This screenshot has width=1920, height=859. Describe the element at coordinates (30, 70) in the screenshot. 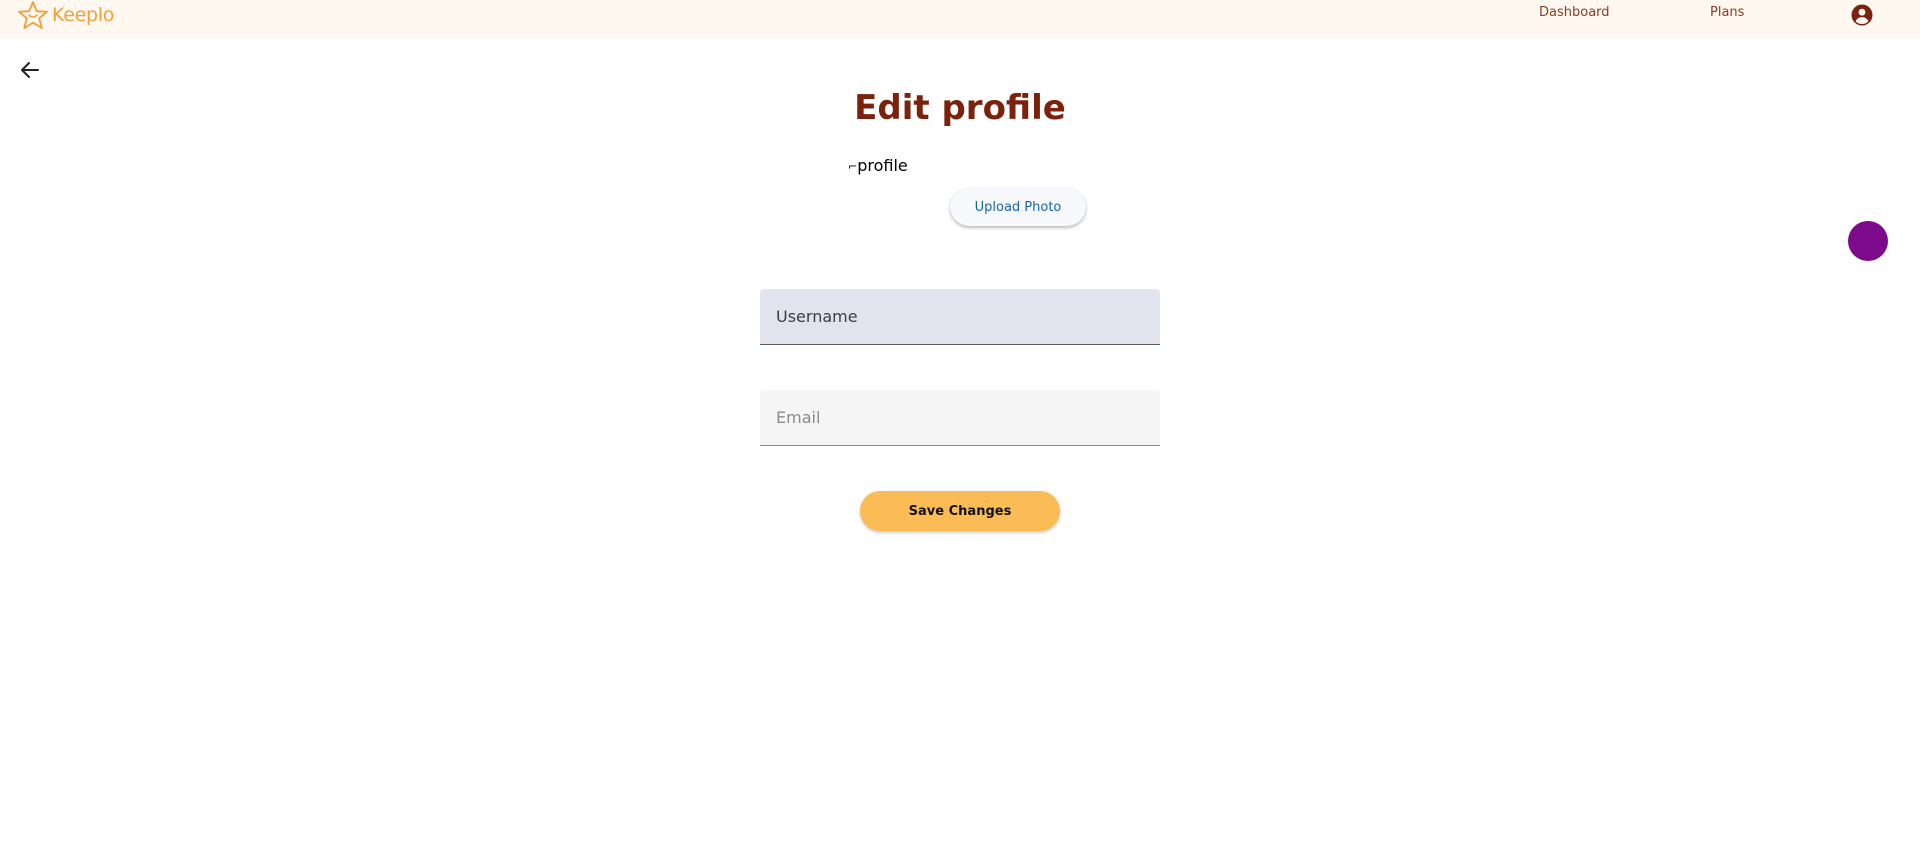

I see `arrow-left-icon` at that location.